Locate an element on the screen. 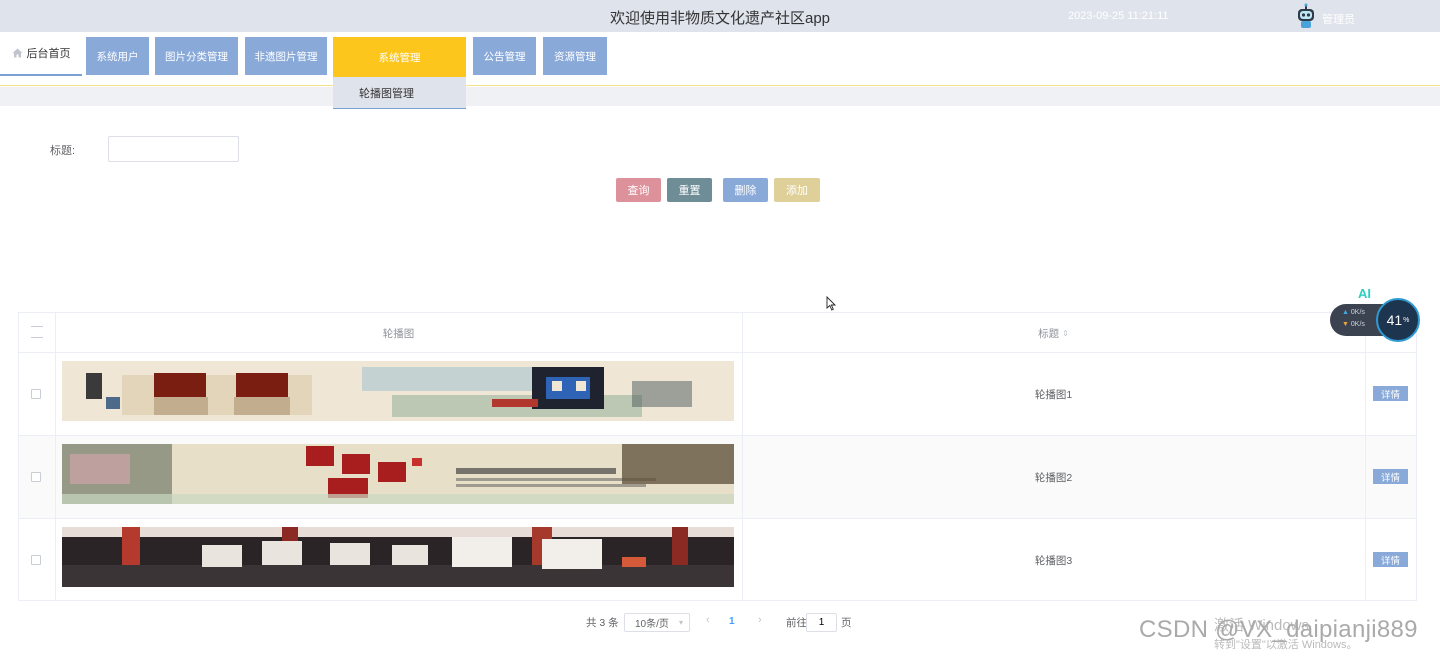 The image size is (1440, 656). nav-item-system-management: 系统管理 is located at coordinates (399, 57).